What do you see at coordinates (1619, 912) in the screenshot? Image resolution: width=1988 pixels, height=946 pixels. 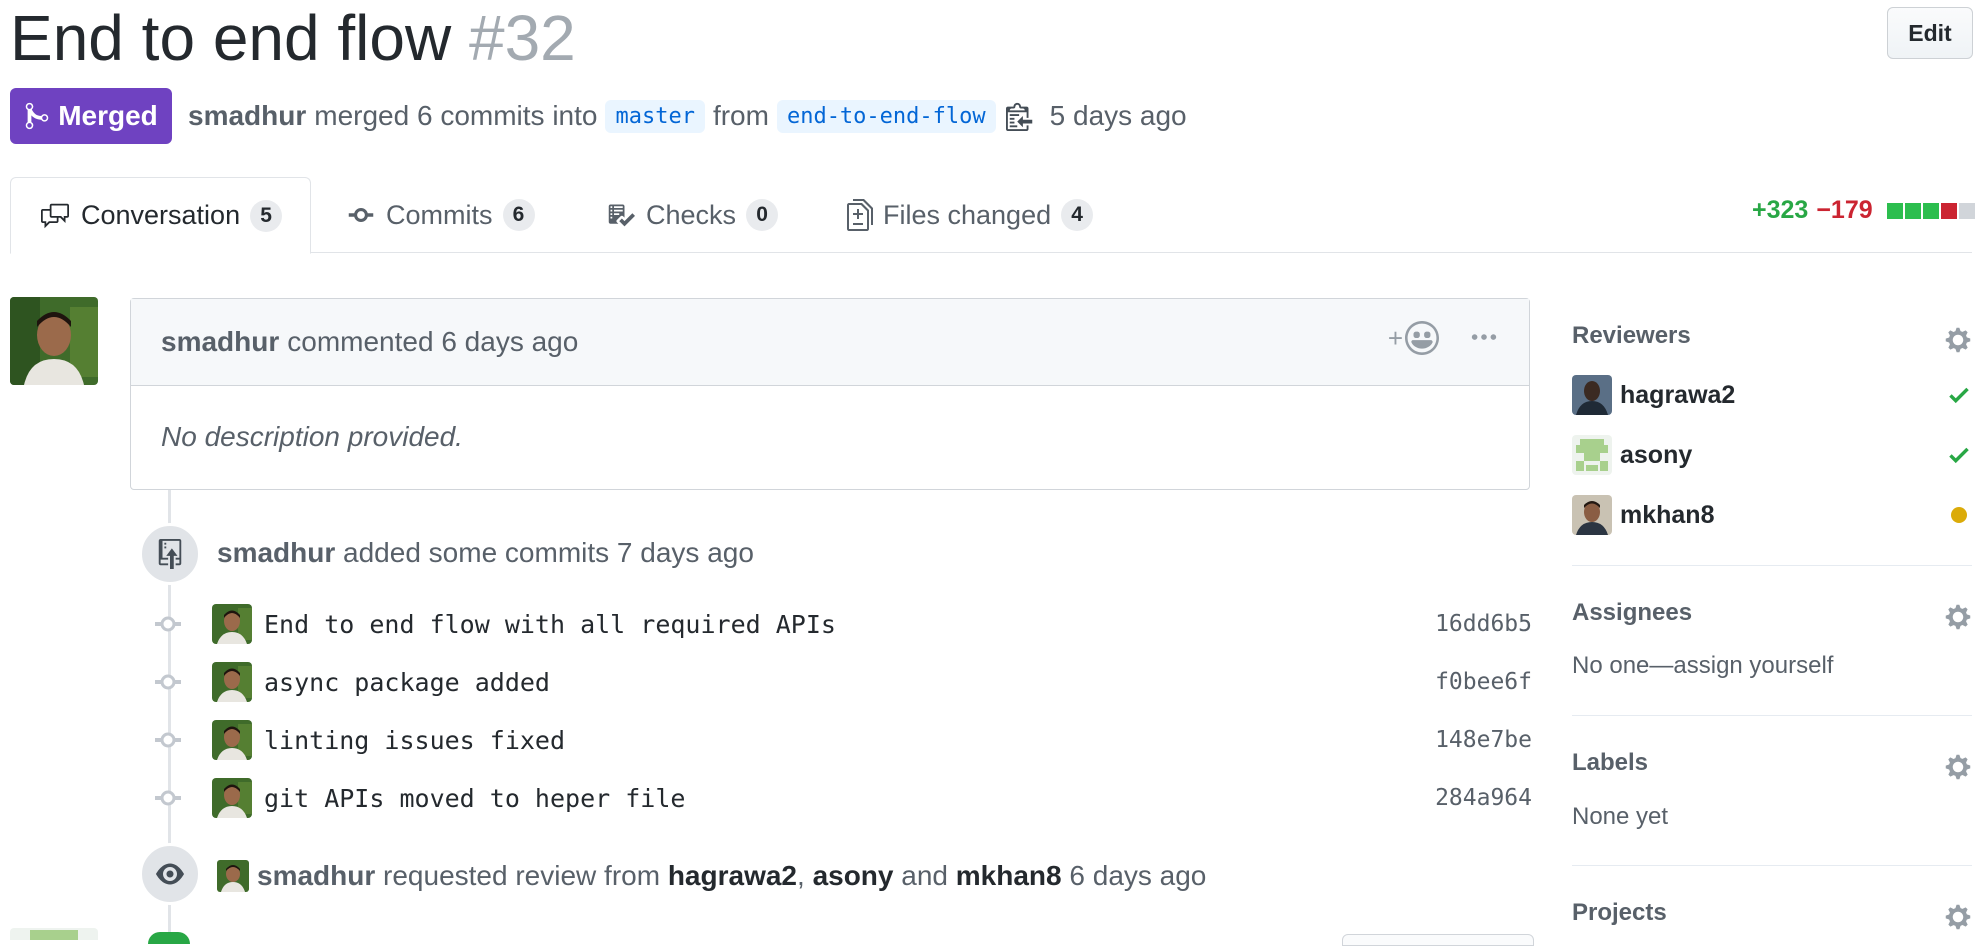 I see `projects-title: Projects` at bounding box center [1619, 912].